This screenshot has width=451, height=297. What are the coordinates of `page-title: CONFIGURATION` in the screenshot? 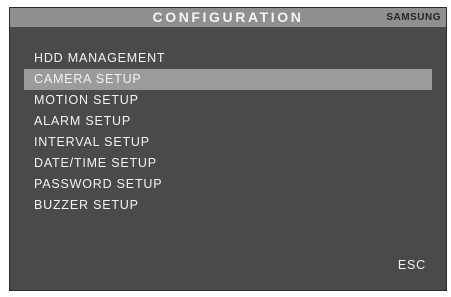 It's located at (228, 17).